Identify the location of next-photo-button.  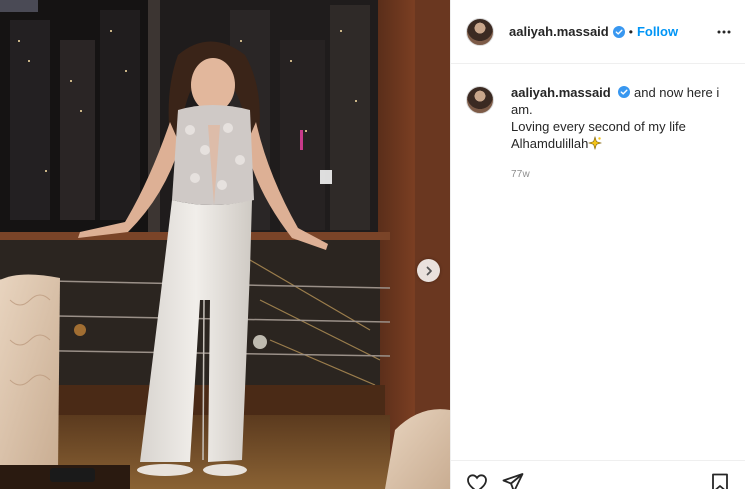
(428, 270).